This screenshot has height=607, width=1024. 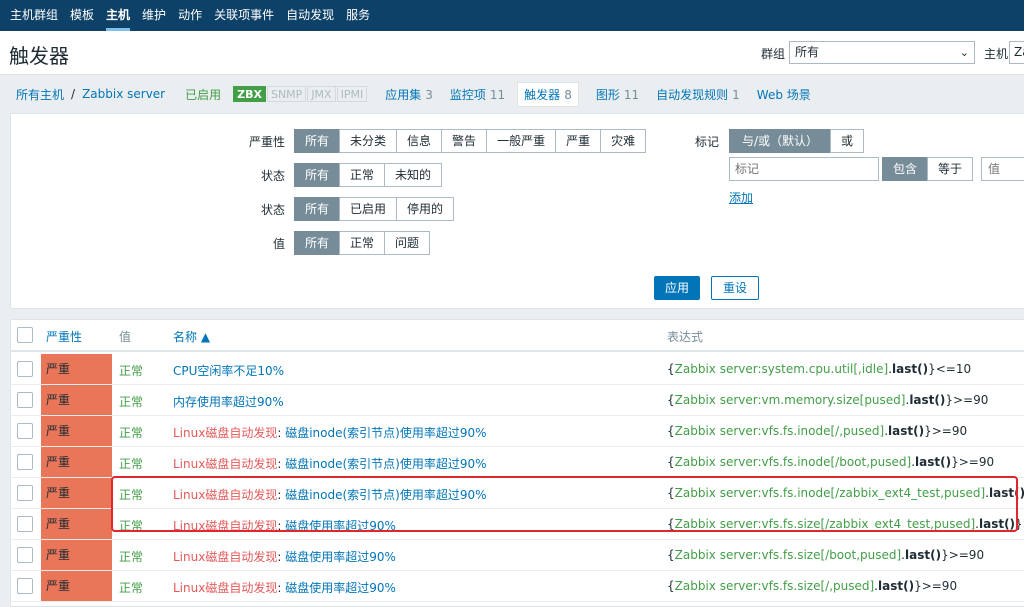 I want to click on add-tag-link: 添加, so click(x=741, y=197).